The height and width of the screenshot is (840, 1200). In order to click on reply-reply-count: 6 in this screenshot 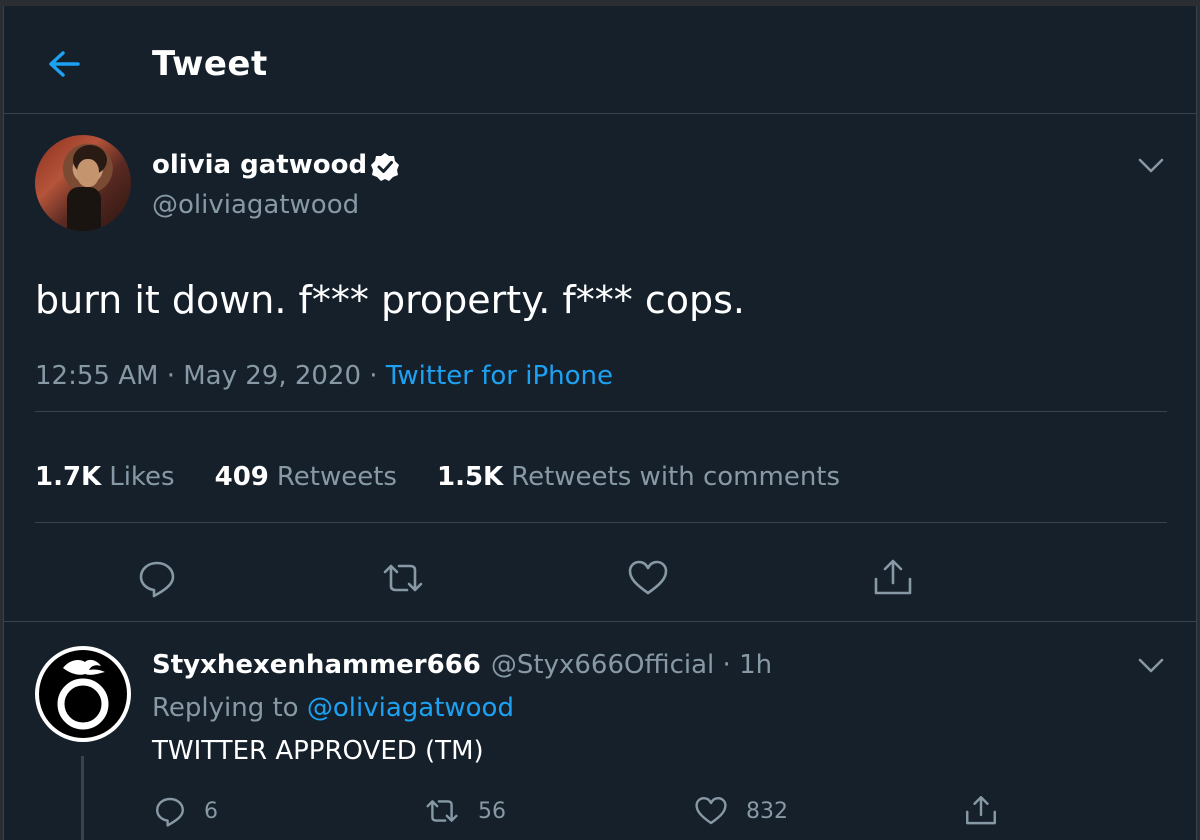, I will do `click(211, 811)`.